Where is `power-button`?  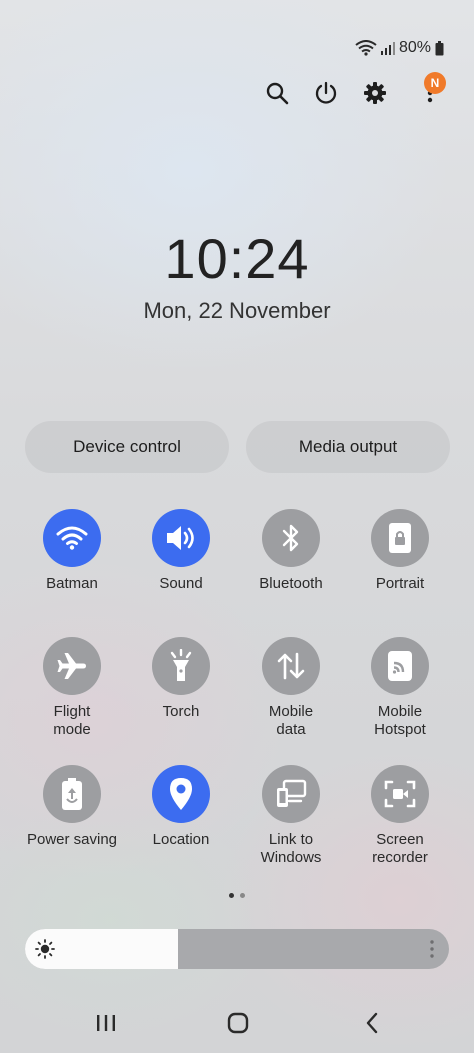 power-button is located at coordinates (326, 93).